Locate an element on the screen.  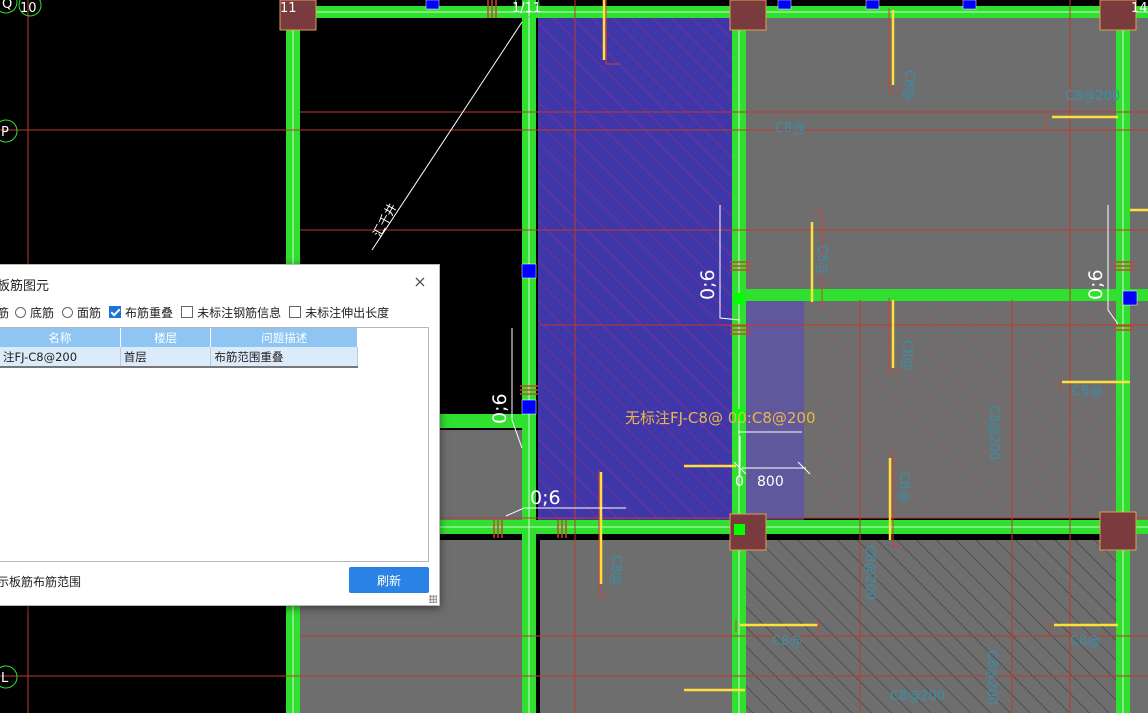
radio-top-rebar: 面筋 is located at coordinates (81, 312).